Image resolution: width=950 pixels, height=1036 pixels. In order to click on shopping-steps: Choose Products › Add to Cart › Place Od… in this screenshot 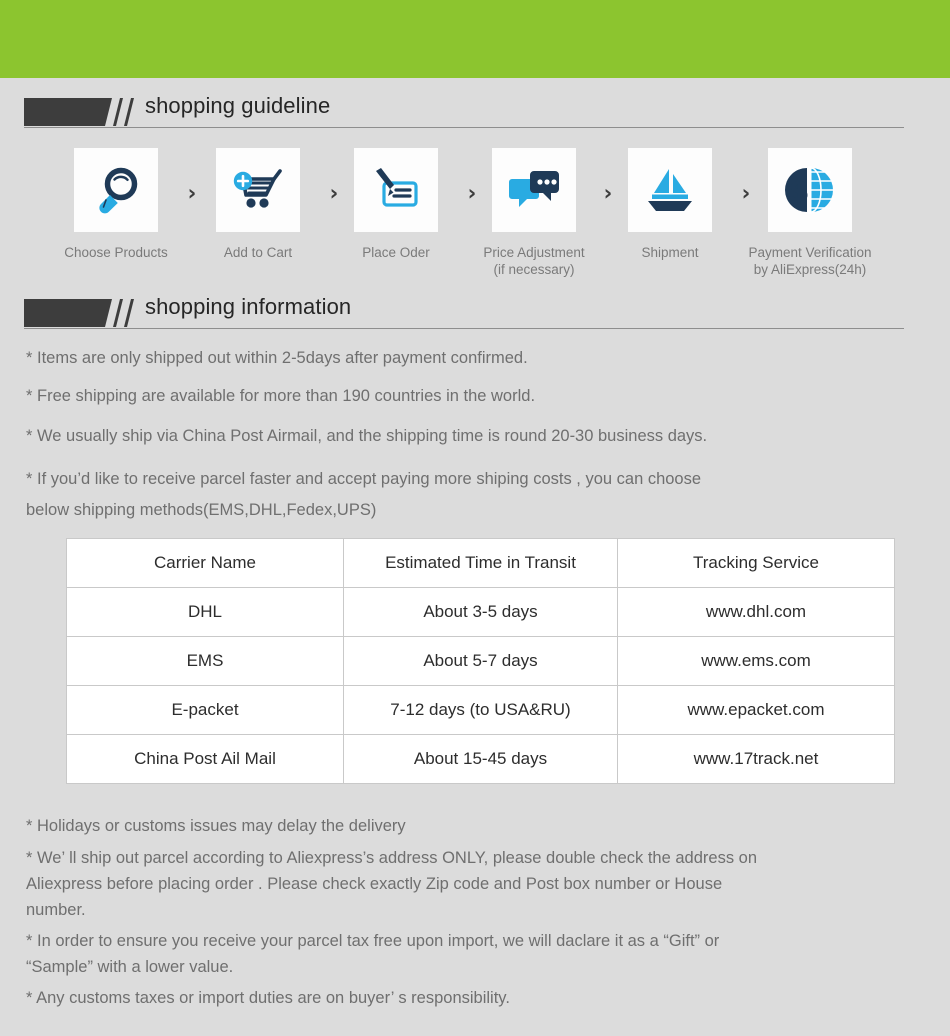, I will do `click(475, 218)`.